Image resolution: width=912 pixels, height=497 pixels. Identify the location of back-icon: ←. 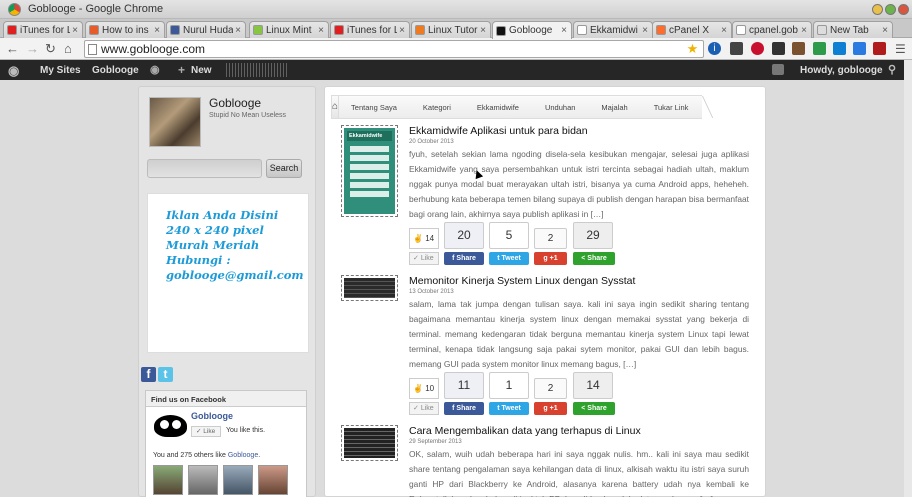
(12, 49).